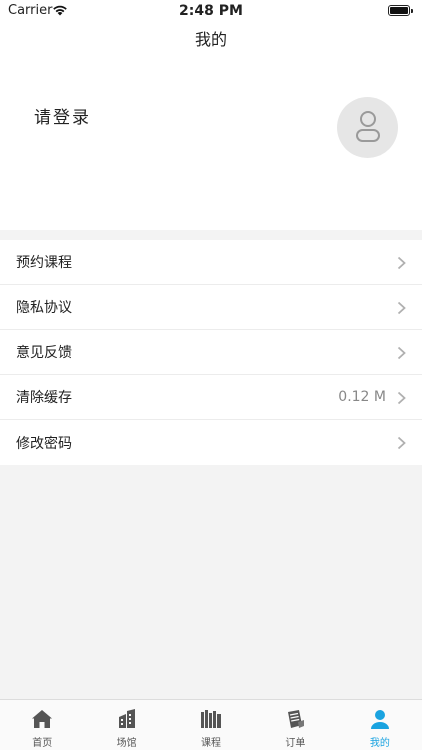  Describe the element at coordinates (211, 262) in the screenshot. I see `menu-item-booking: 预约课程` at that location.